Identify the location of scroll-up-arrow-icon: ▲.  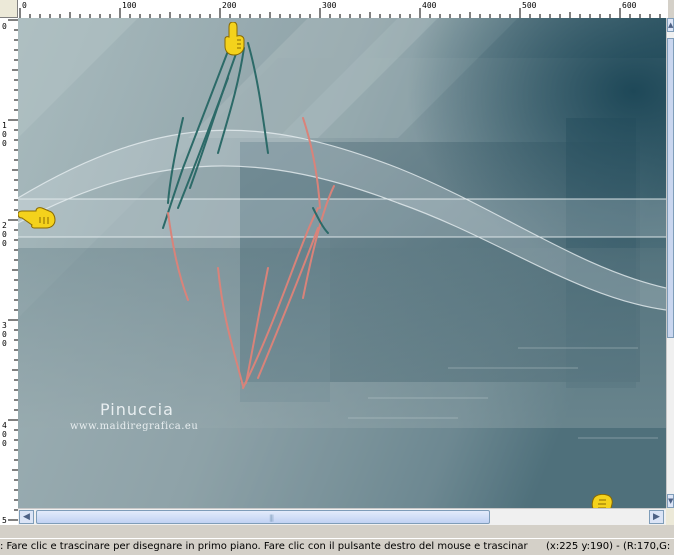
(670, 25).